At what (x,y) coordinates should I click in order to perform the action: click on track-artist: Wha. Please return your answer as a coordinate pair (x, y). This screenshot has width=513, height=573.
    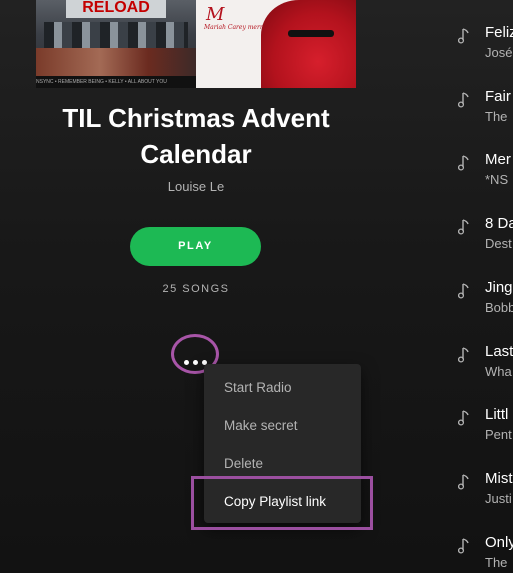
    Looking at the image, I should click on (498, 371).